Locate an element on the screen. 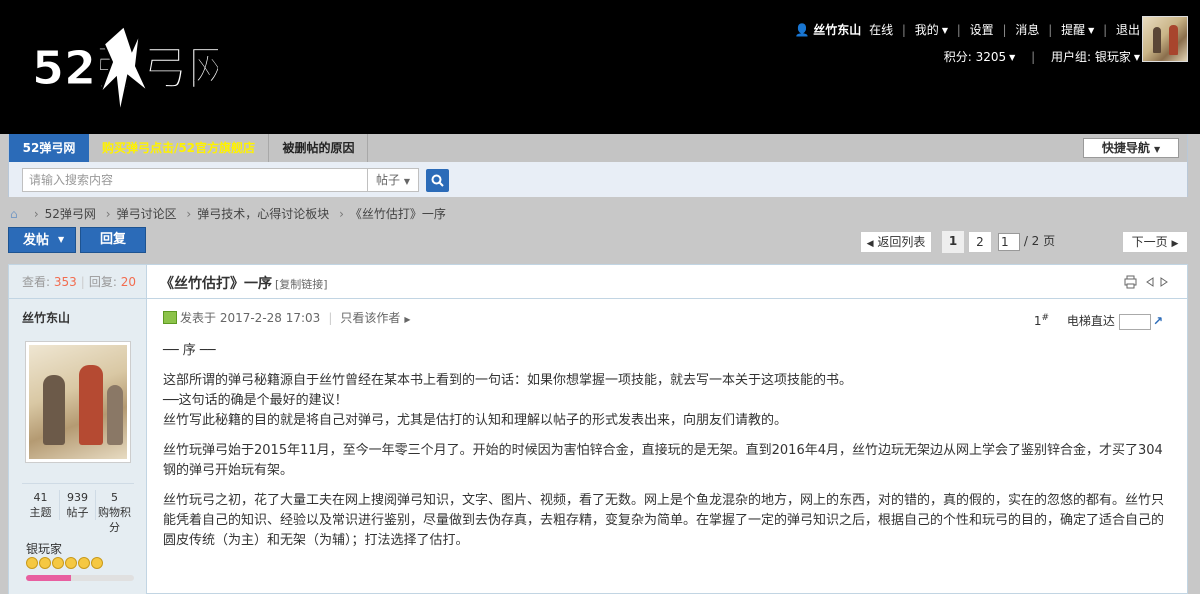 Image resolution: width=1200 pixels, height=594 pixels. page-2-link: 2 is located at coordinates (980, 242).